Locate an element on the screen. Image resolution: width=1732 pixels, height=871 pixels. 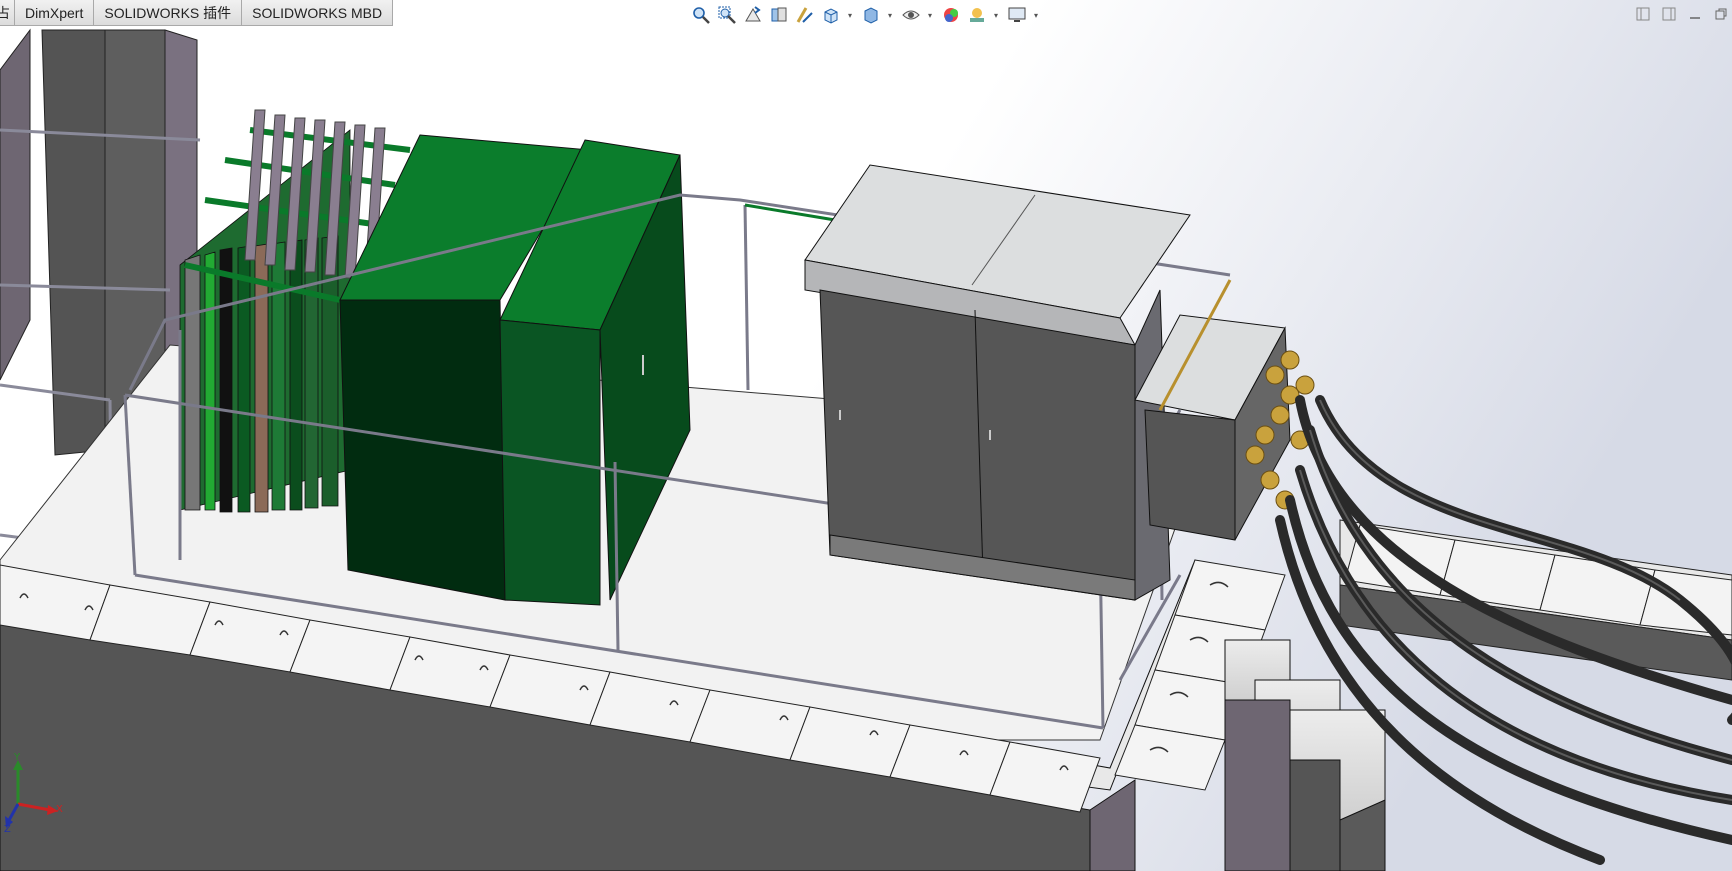
edit-appearance-icon is located at coordinates (951, 15).